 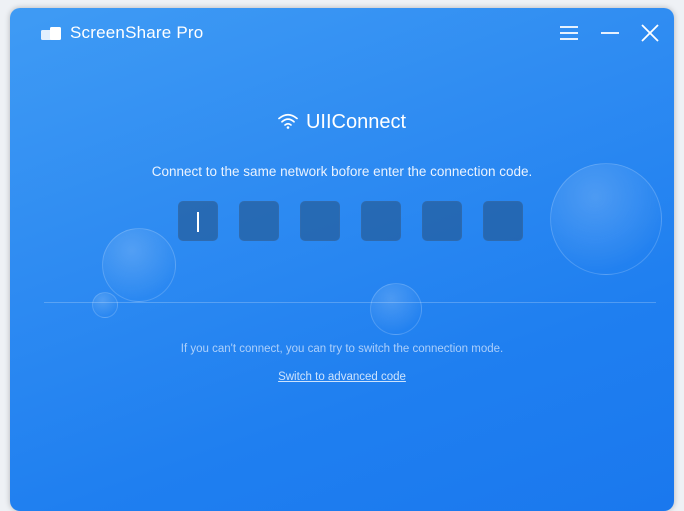 I want to click on switch-to-advanced-code-link: Switch to advanced code, so click(x=342, y=377).